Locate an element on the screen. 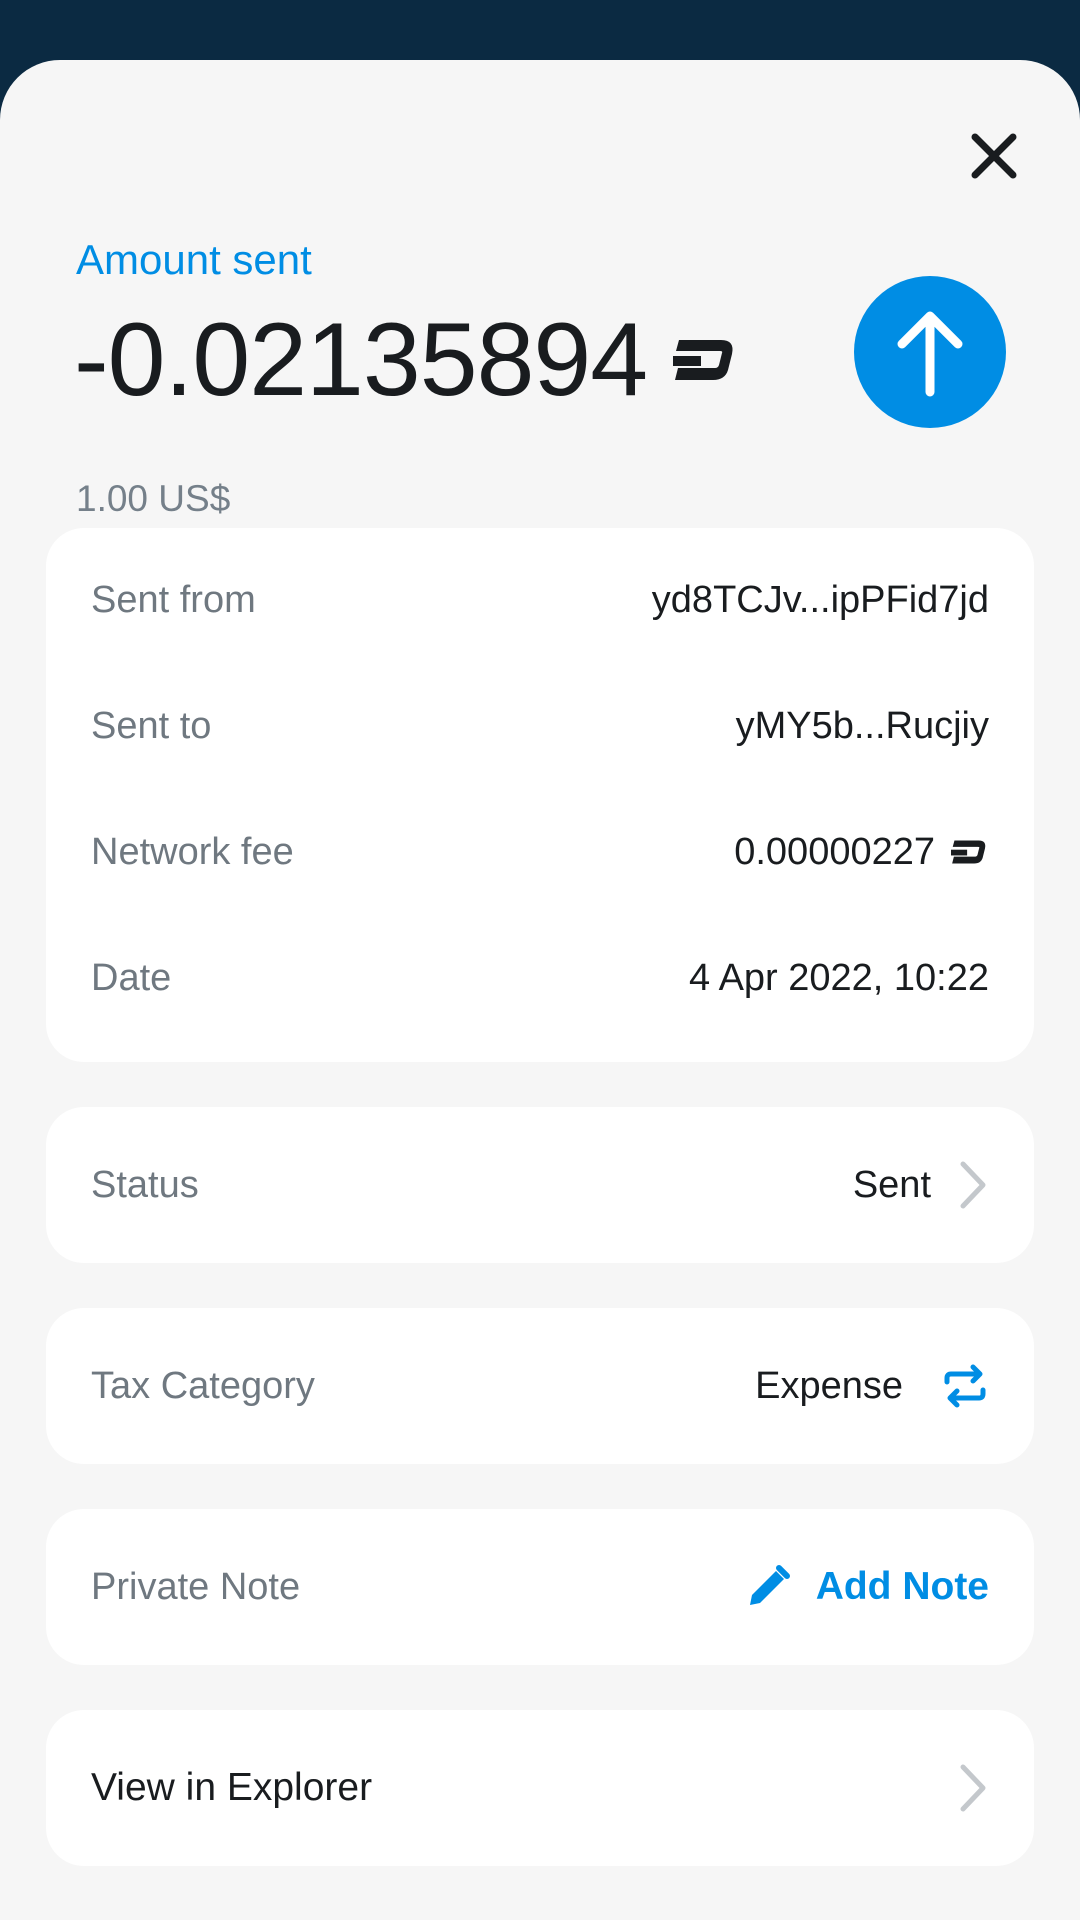  pencil-icon is located at coordinates (769, 1585).